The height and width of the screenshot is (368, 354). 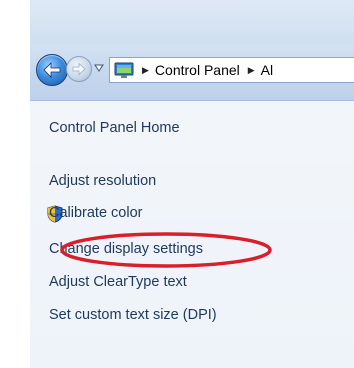 I want to click on recent-pages-button, so click(x=99, y=68).